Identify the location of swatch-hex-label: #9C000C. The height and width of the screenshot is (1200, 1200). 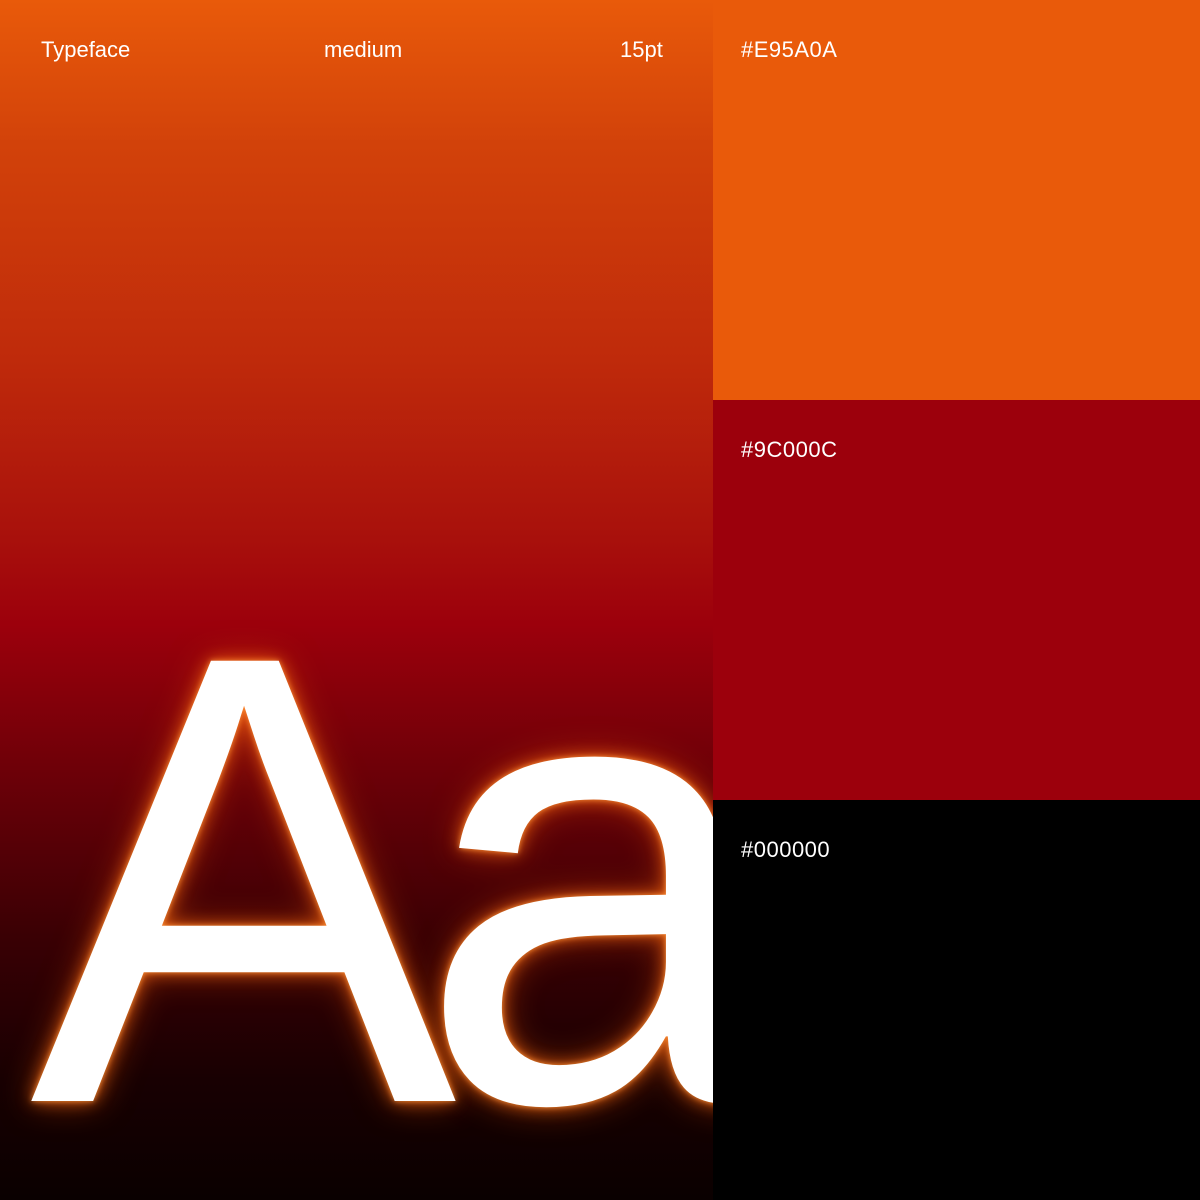
(789, 449).